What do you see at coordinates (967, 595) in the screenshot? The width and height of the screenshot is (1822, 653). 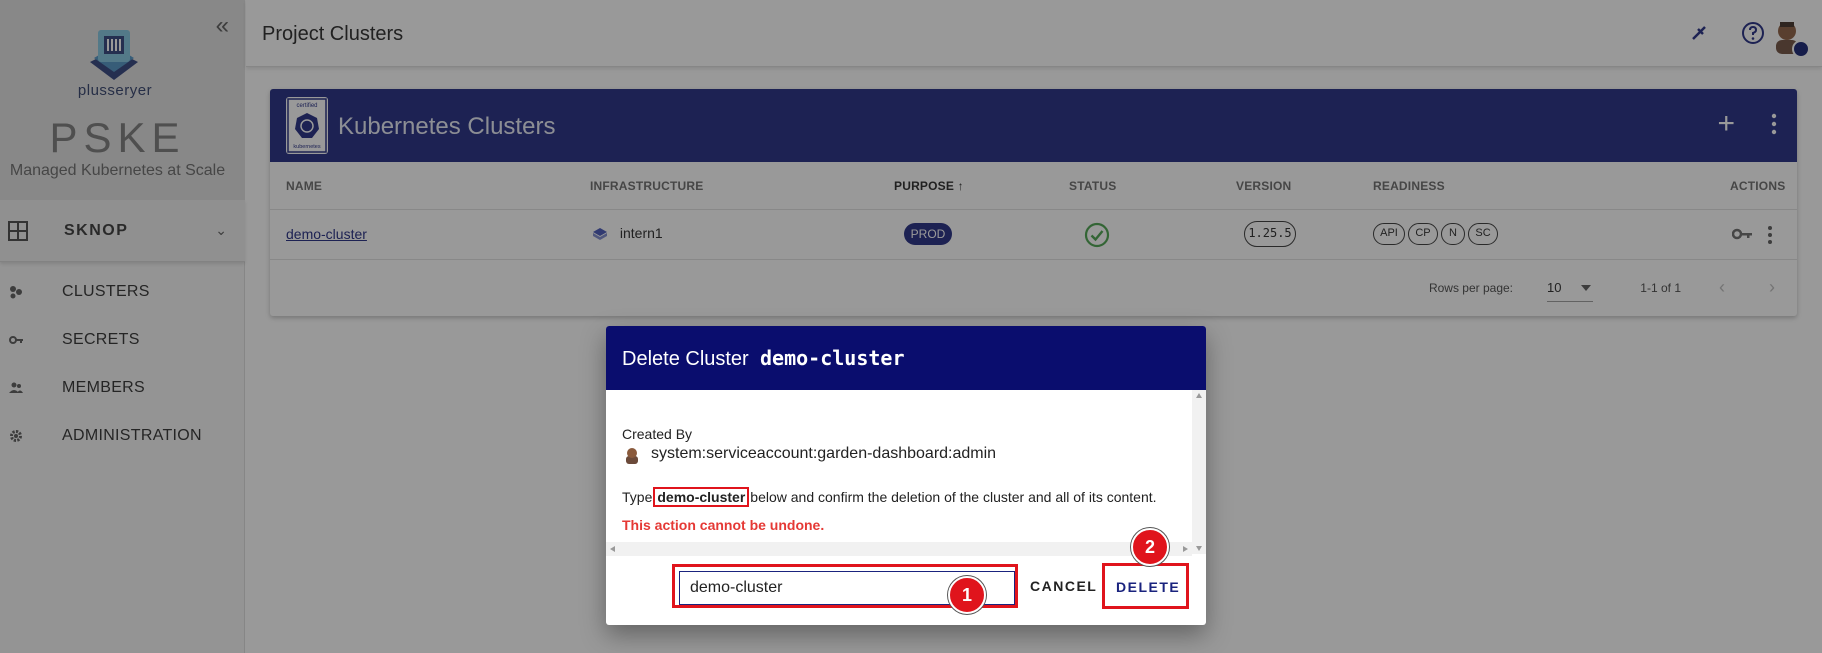 I see `step-marker-1: 1` at bounding box center [967, 595].